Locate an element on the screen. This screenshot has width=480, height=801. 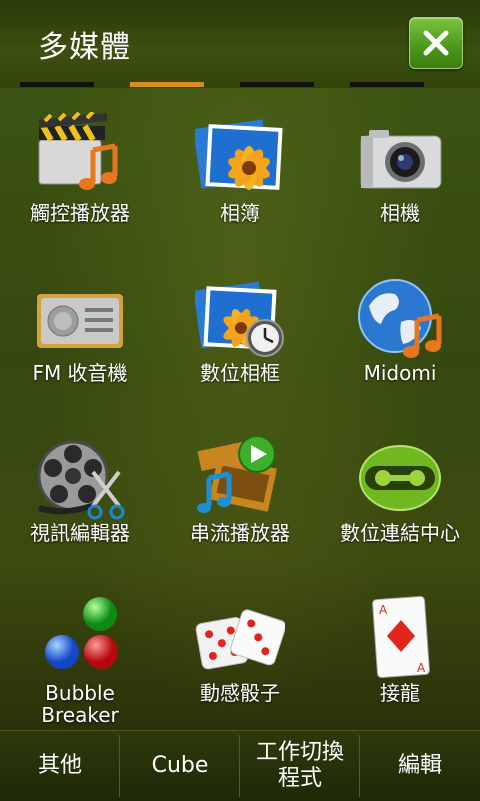
music-player-icon is located at coordinates (78, 151).